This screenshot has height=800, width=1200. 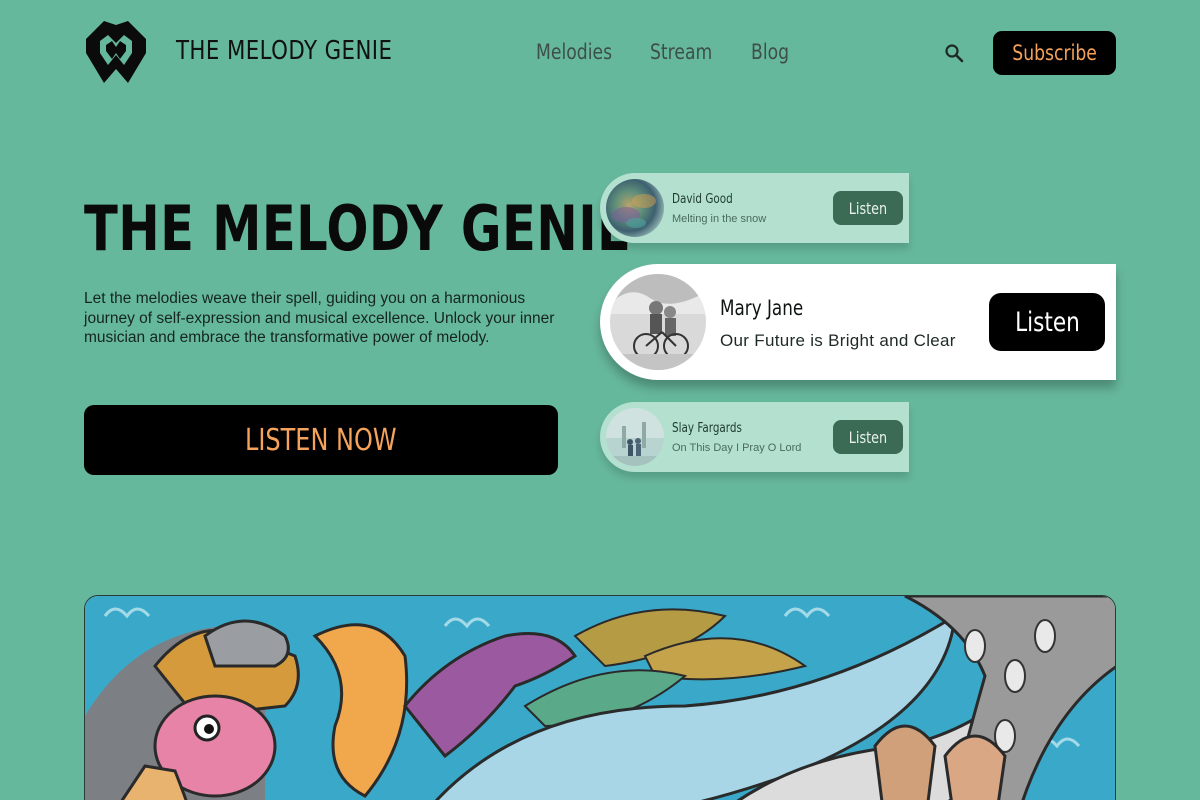 I want to click on track-title: Our Future is Bright and Clear, so click(x=838, y=340).